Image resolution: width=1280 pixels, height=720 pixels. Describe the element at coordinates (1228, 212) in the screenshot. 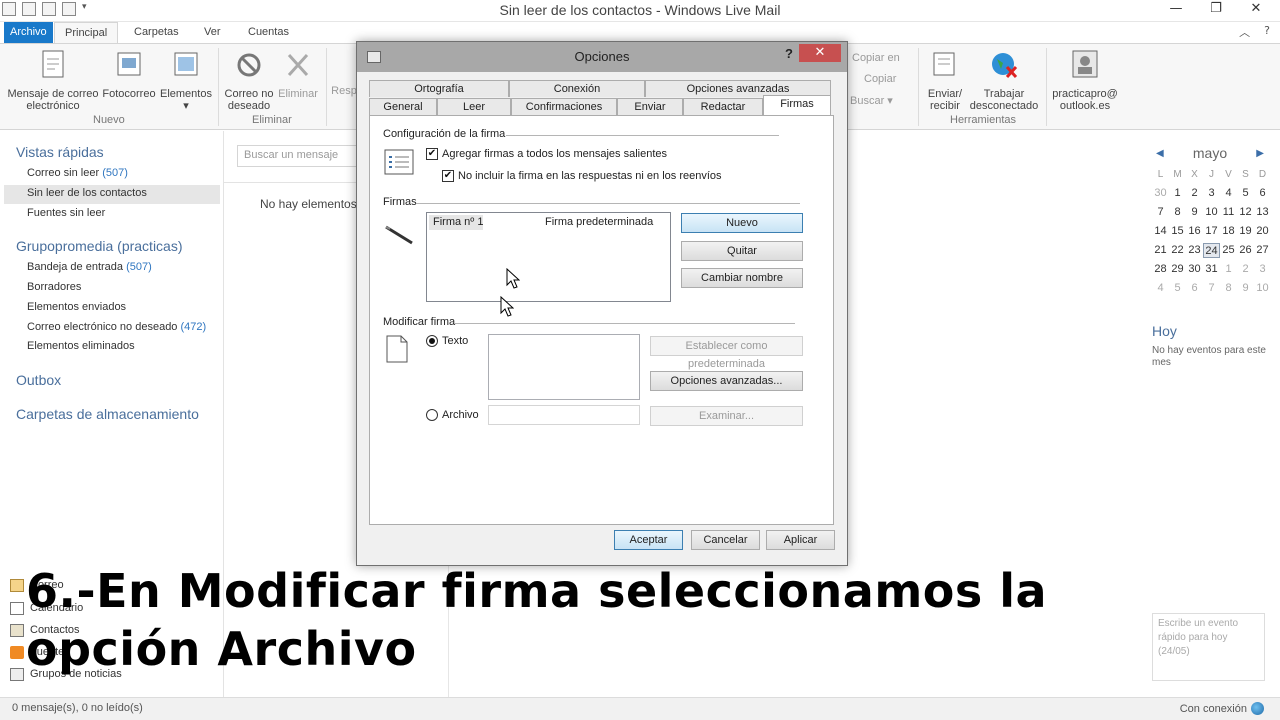

I see `calendar-day: 11` at that location.